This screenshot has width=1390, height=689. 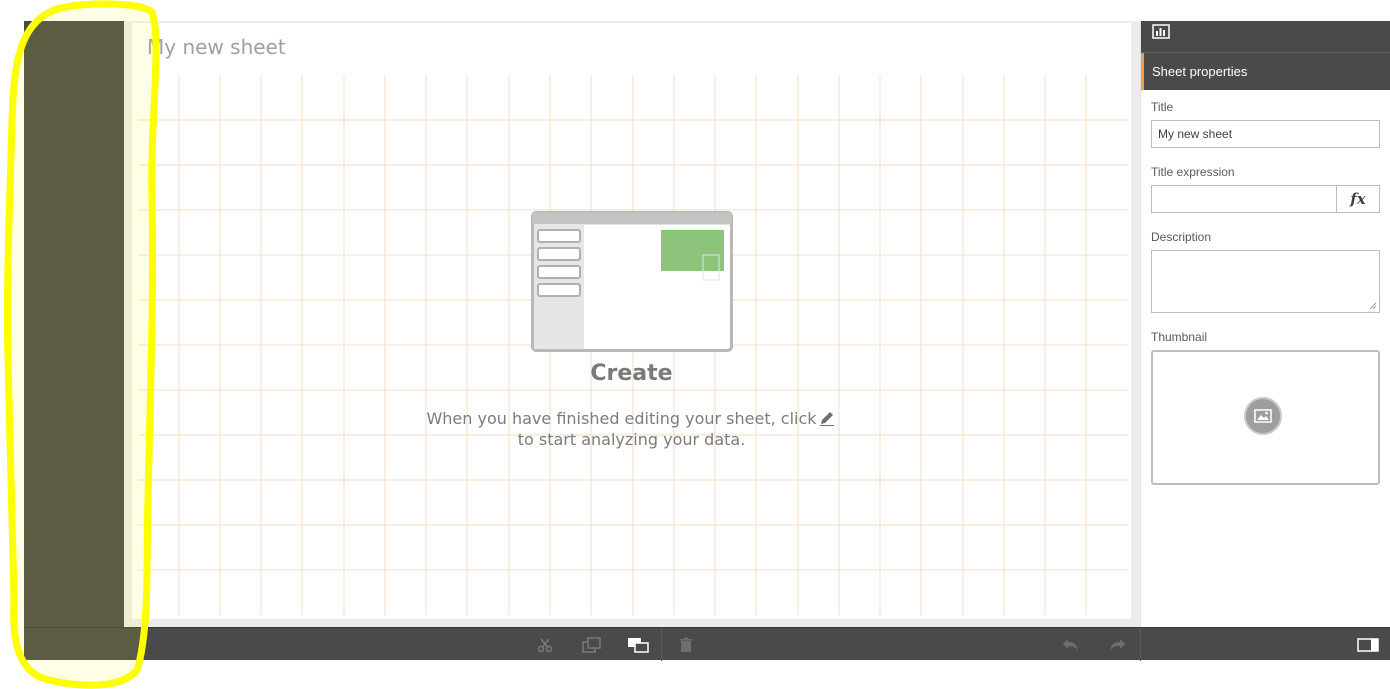 What do you see at coordinates (631, 281) in the screenshot?
I see `create-sheet-illustration` at bounding box center [631, 281].